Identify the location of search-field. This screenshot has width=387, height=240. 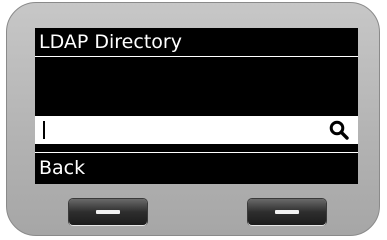
(196, 130).